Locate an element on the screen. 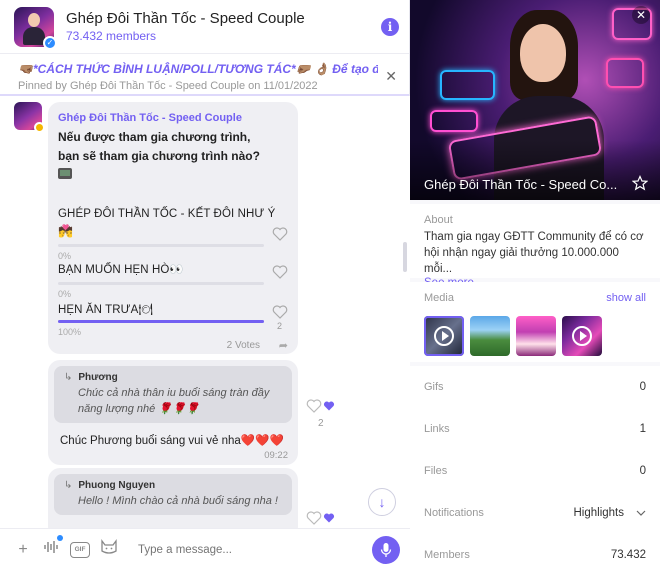 The image size is (660, 570). member-count: 73.432 members is located at coordinates (111, 36).